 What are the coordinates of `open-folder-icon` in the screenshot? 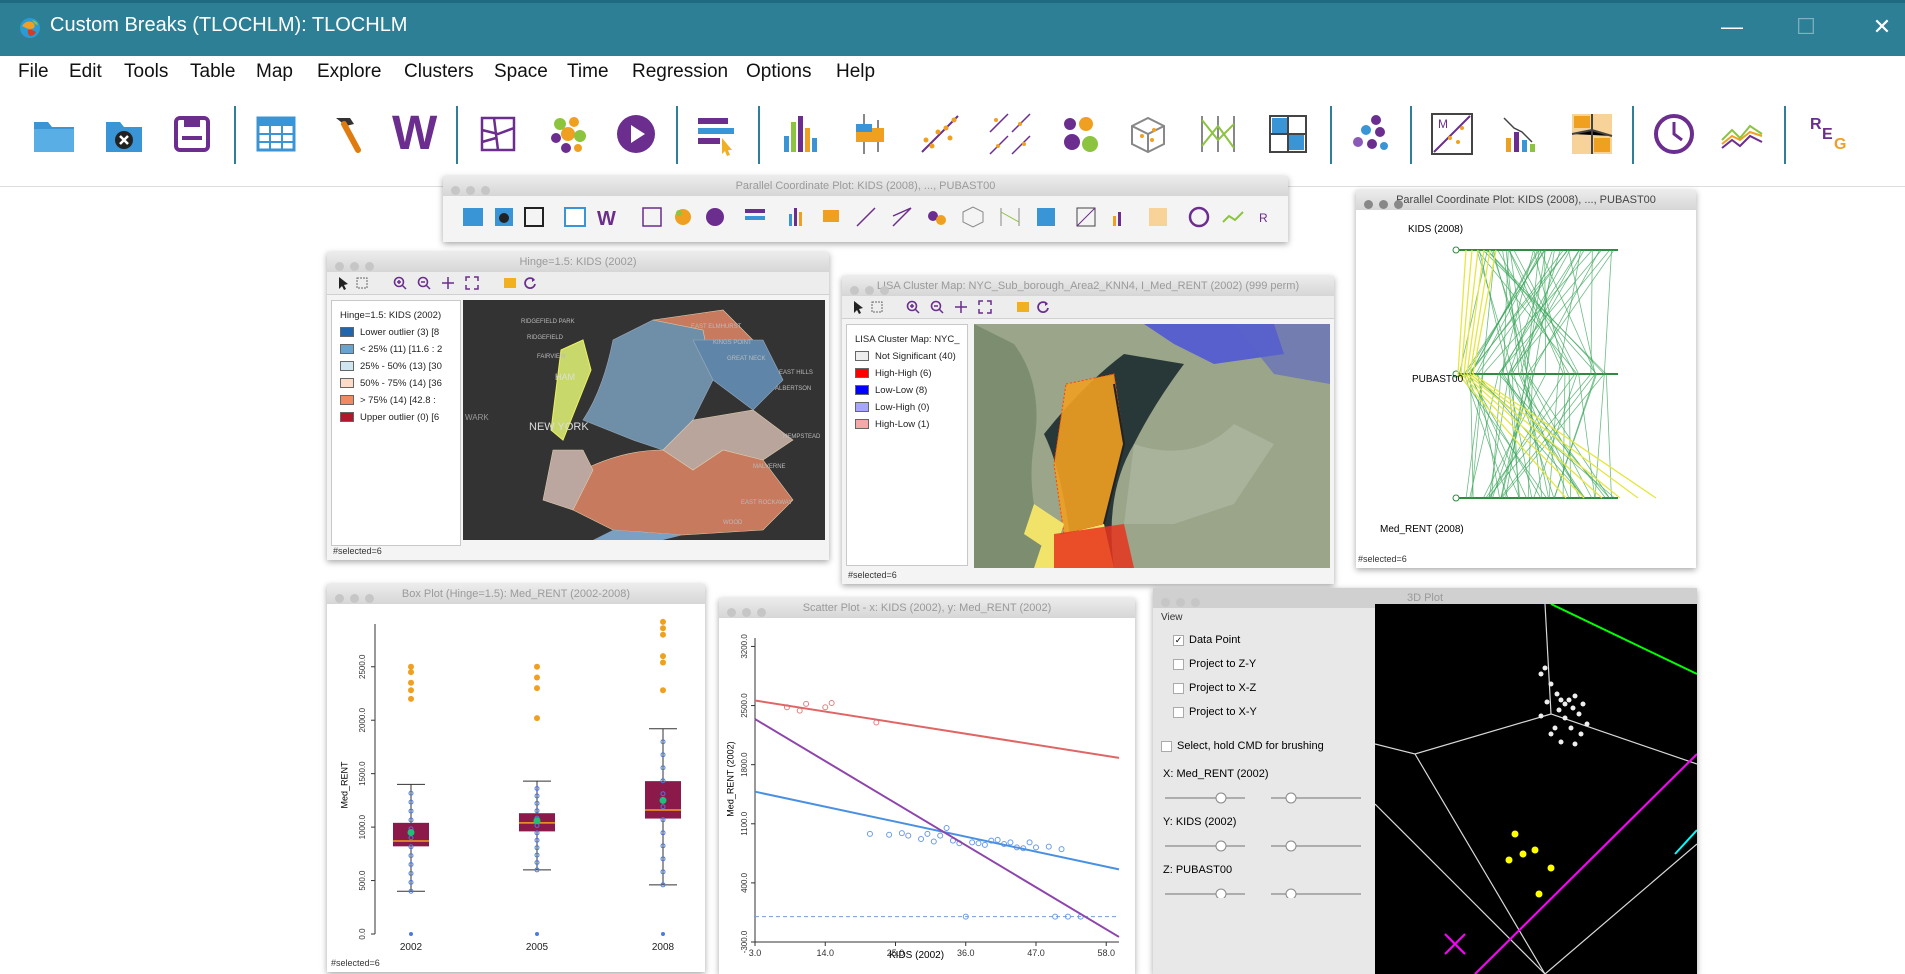 It's located at (54, 134).